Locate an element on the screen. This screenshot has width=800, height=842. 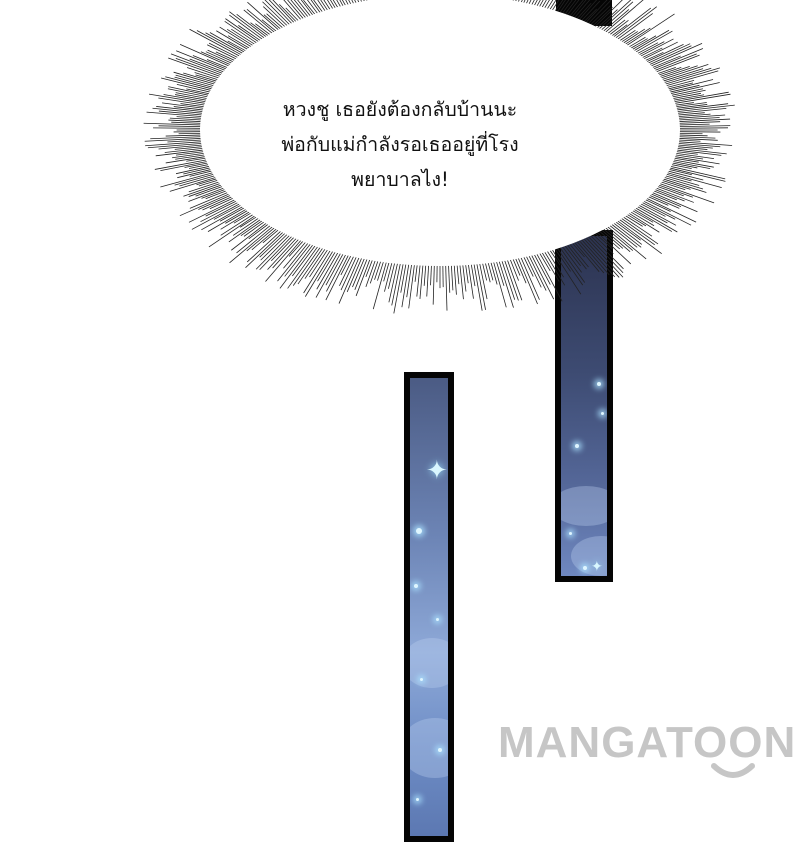
smile-icon is located at coordinates (733, 771).